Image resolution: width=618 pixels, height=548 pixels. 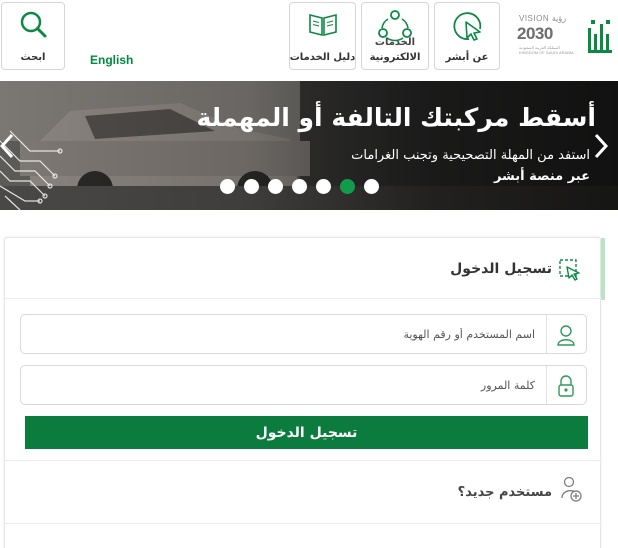 What do you see at coordinates (570, 272) in the screenshot?
I see `cursor-click-icon` at bounding box center [570, 272].